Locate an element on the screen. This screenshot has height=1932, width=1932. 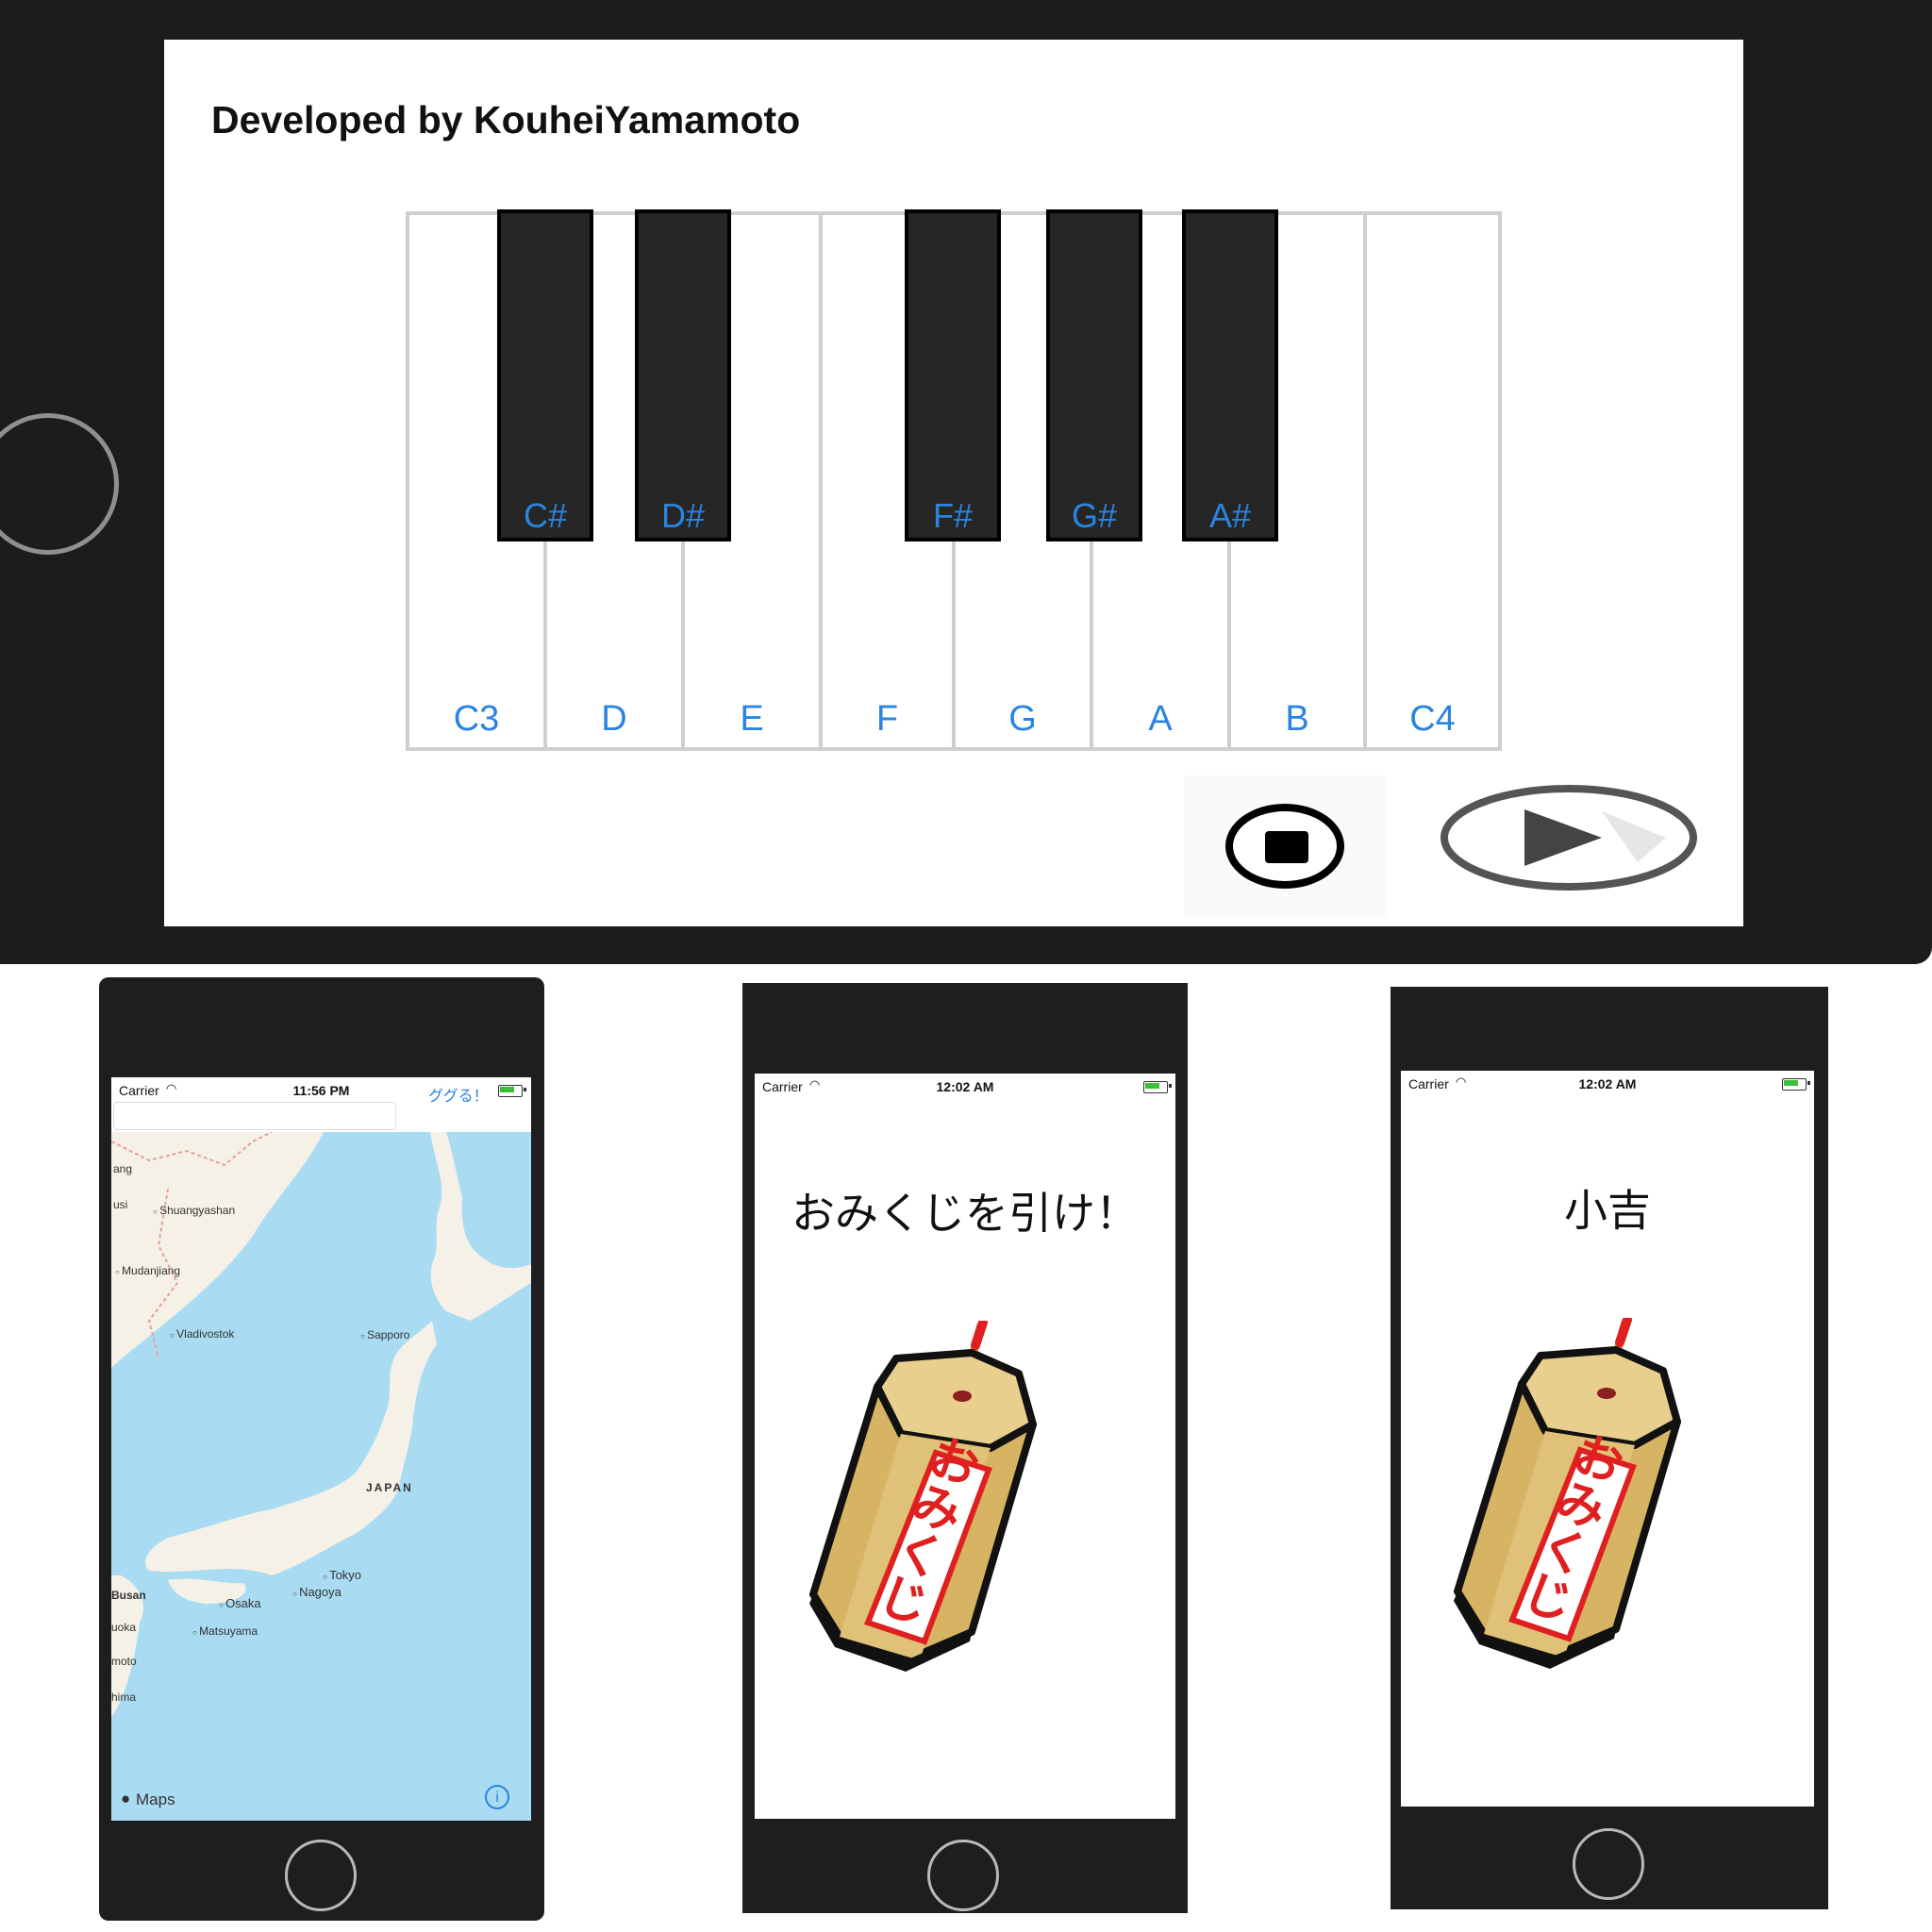
key-label: C3 is located at coordinates (477, 719).